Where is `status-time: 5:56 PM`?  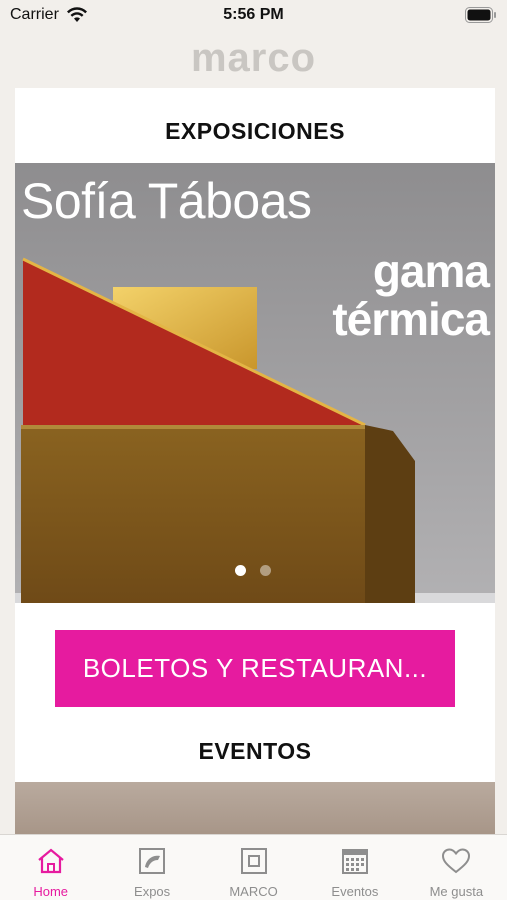
status-time: 5:56 PM is located at coordinates (253, 14).